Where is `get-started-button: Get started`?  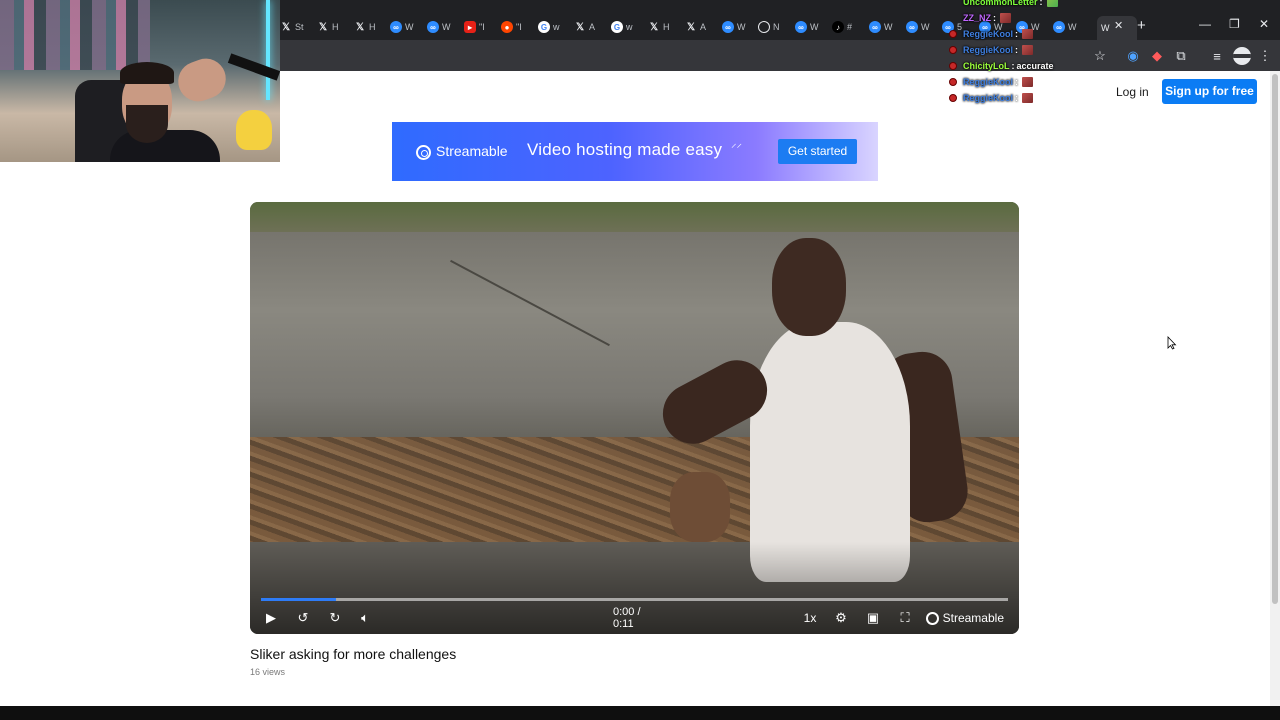
get-started-button: Get started is located at coordinates (817, 151).